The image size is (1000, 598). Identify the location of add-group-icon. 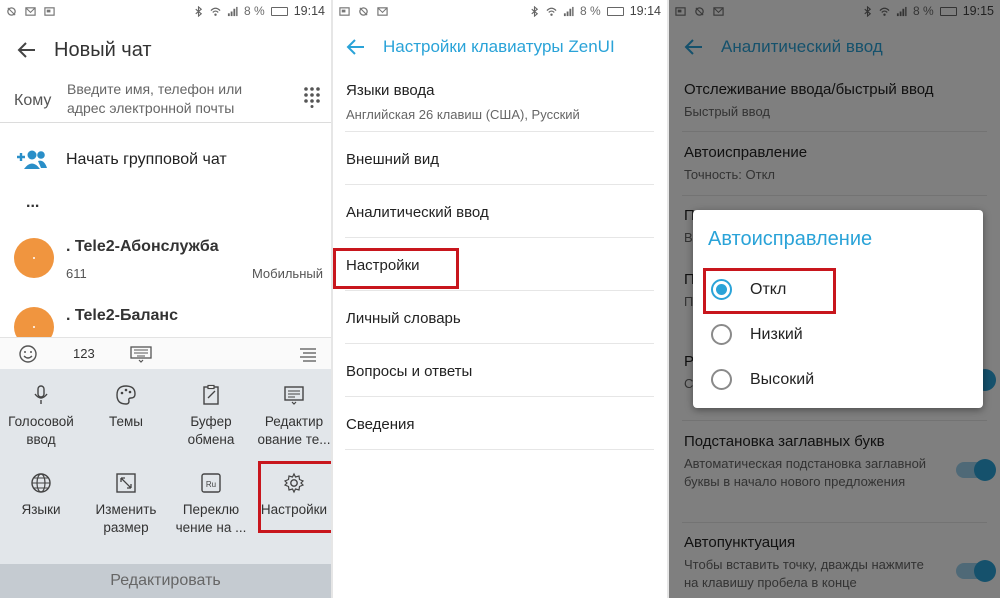
(32, 159).